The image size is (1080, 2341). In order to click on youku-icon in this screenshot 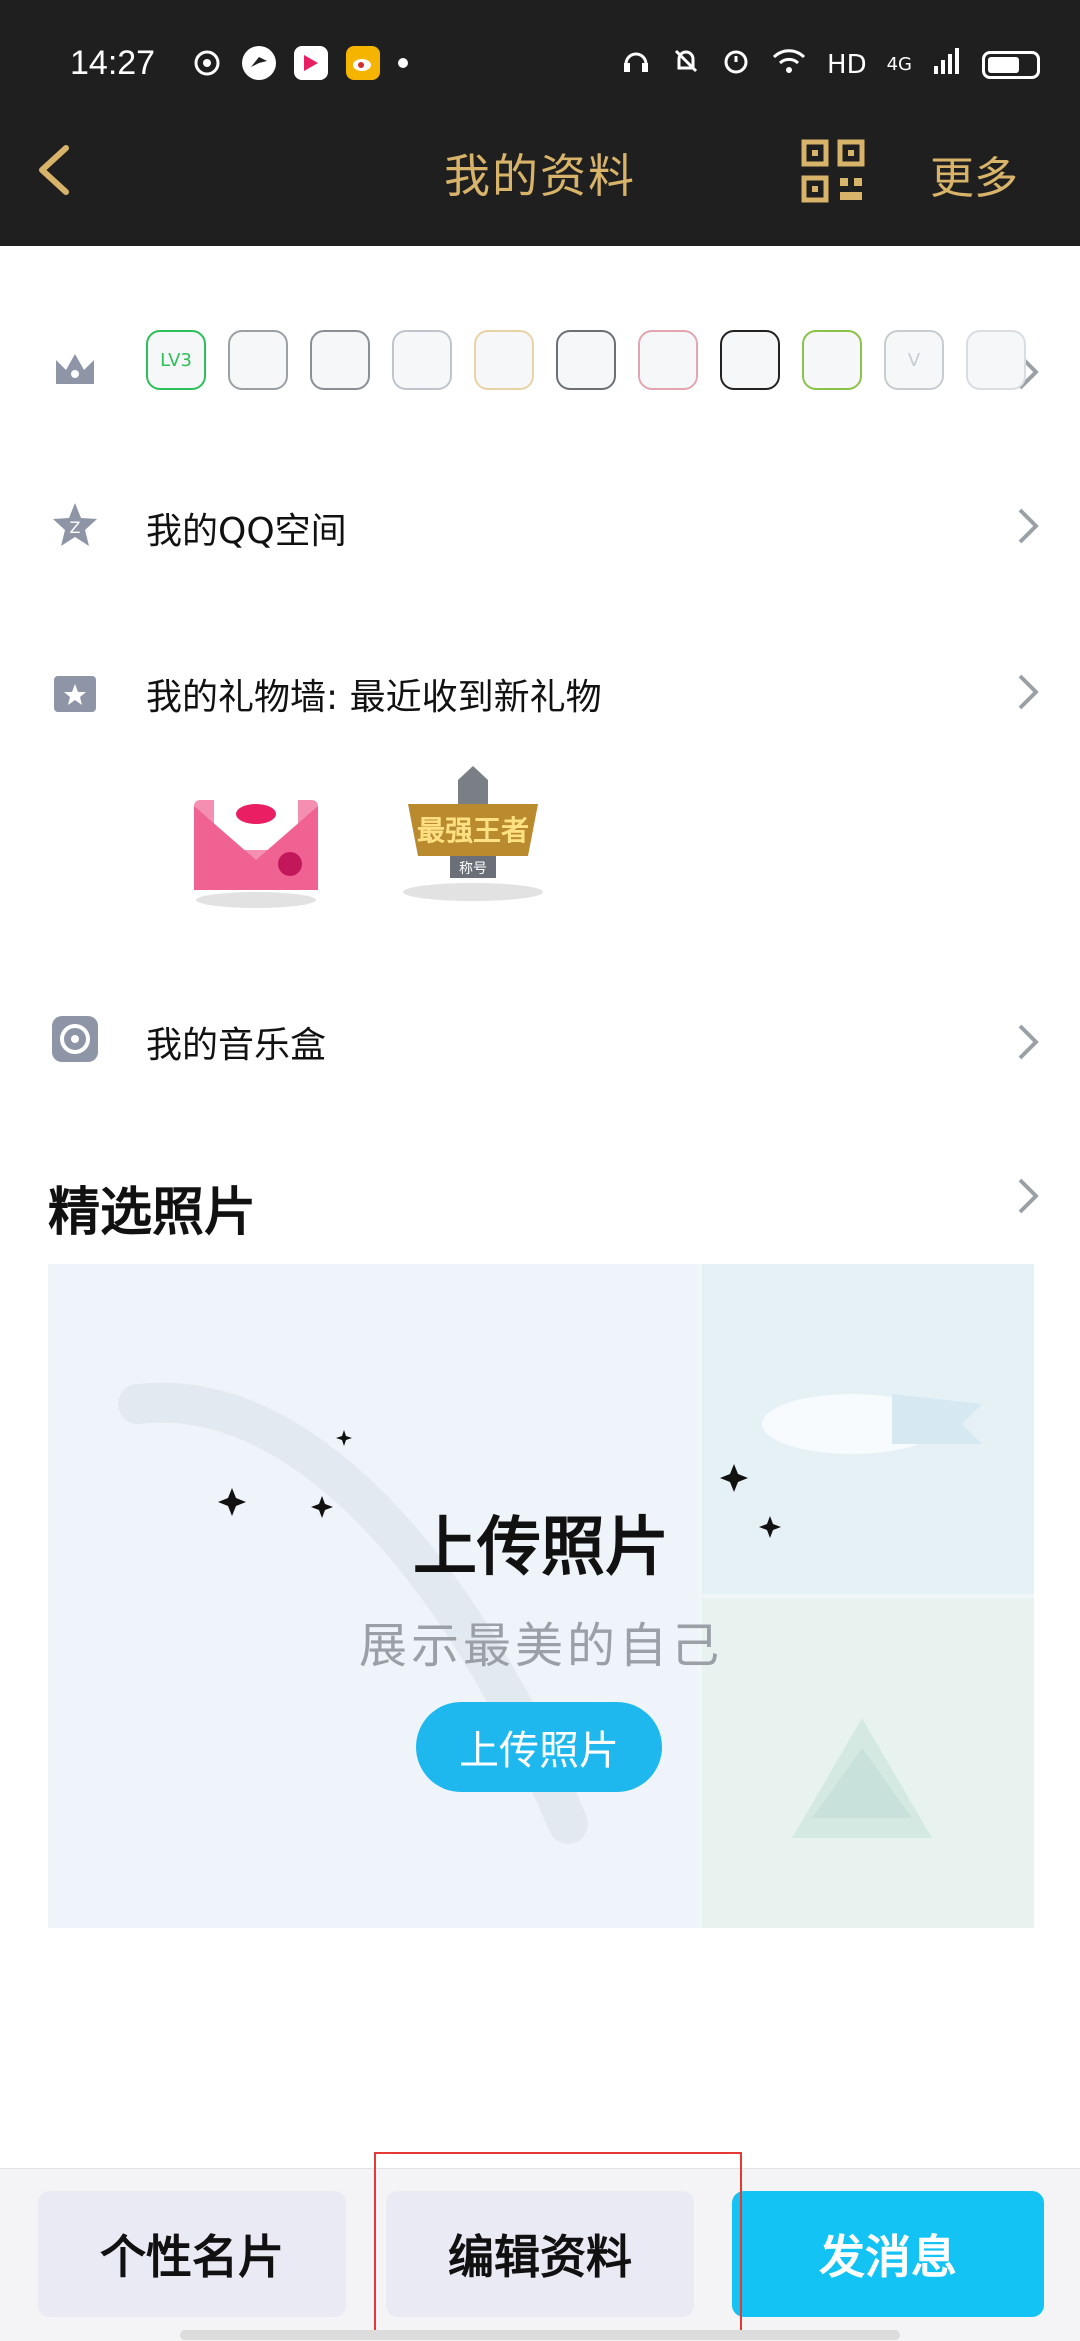, I will do `click(311, 63)`.